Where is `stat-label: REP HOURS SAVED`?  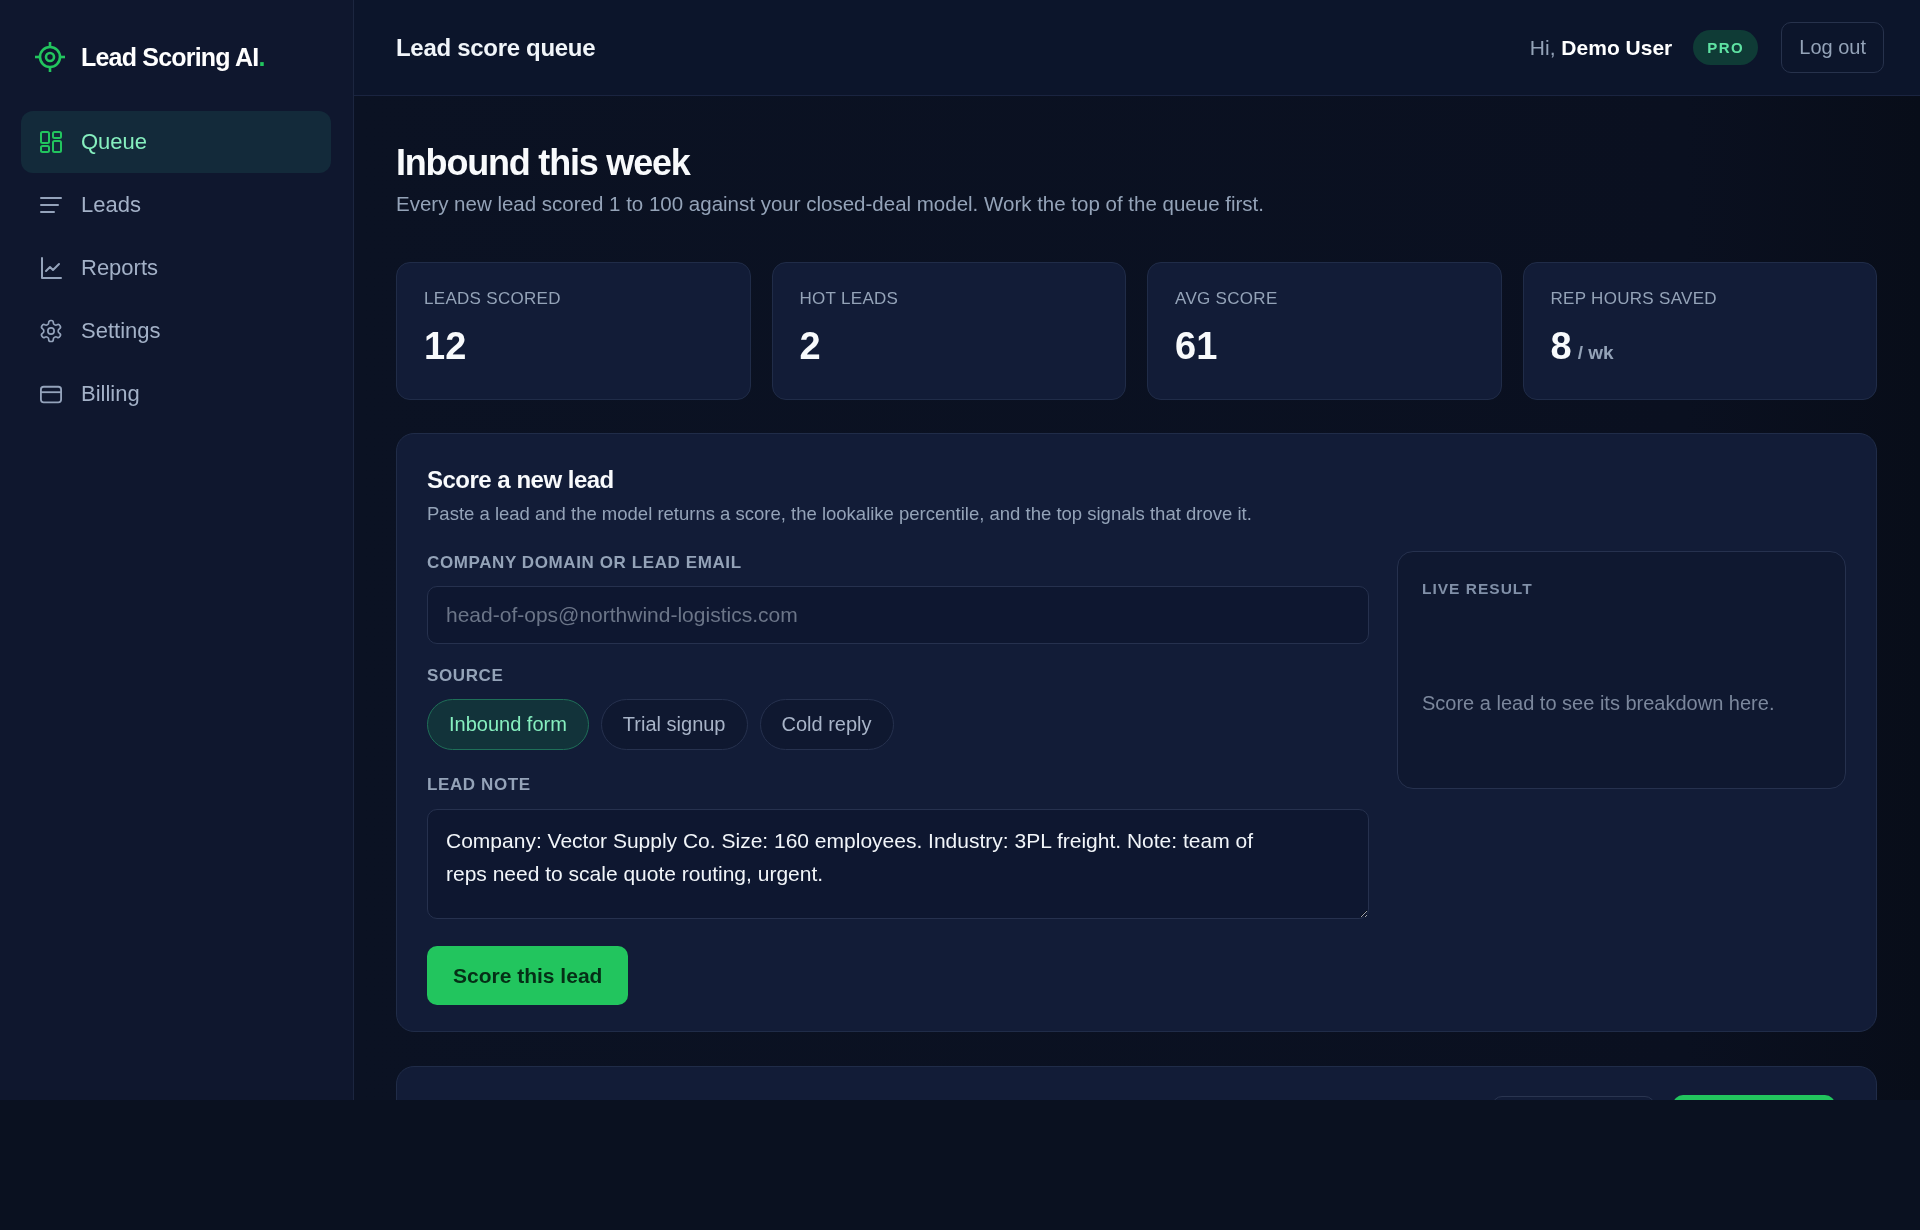 stat-label: REP HOURS SAVED is located at coordinates (1634, 299).